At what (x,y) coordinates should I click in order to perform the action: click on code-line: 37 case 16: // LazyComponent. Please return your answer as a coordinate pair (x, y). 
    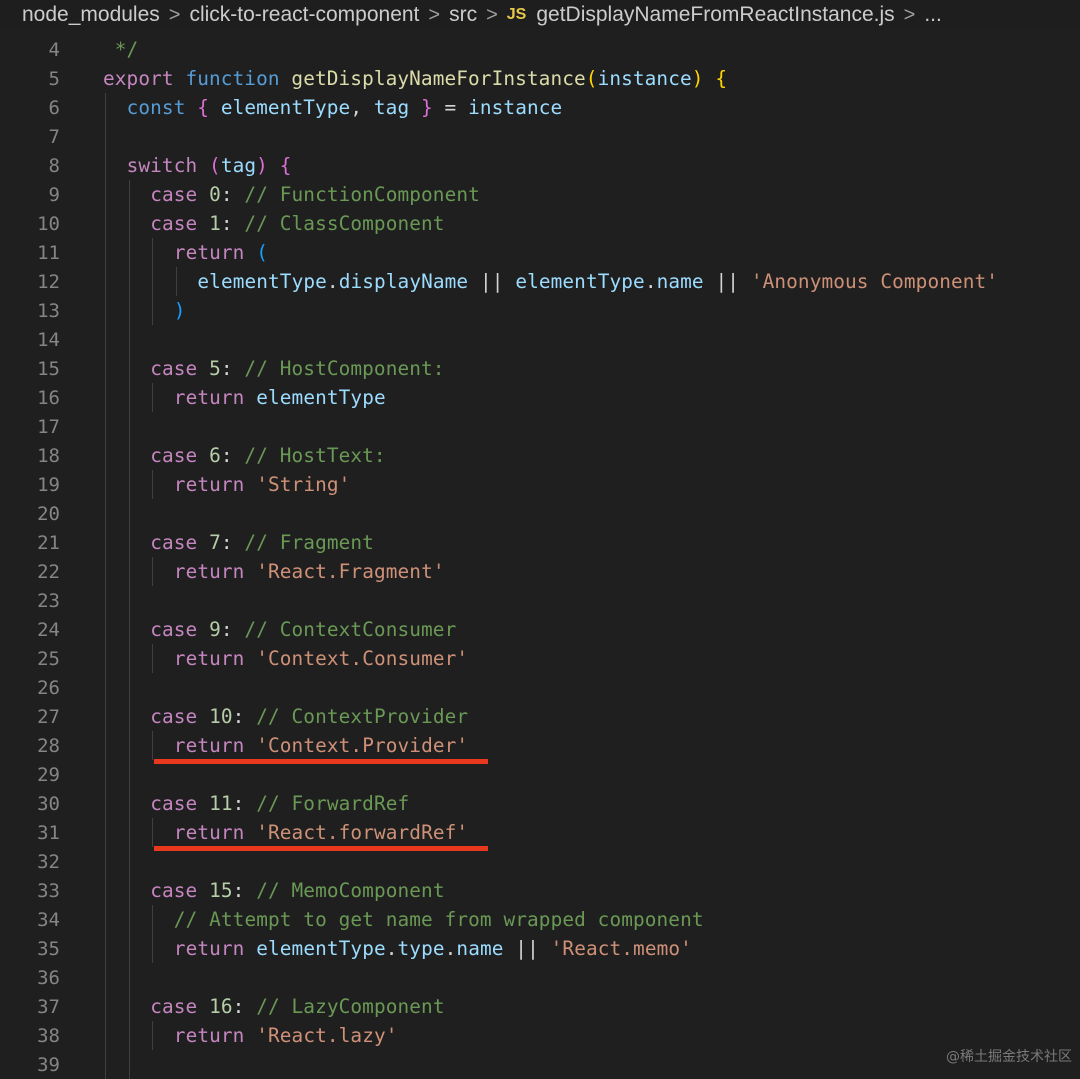
    Looking at the image, I should click on (540, 1006).